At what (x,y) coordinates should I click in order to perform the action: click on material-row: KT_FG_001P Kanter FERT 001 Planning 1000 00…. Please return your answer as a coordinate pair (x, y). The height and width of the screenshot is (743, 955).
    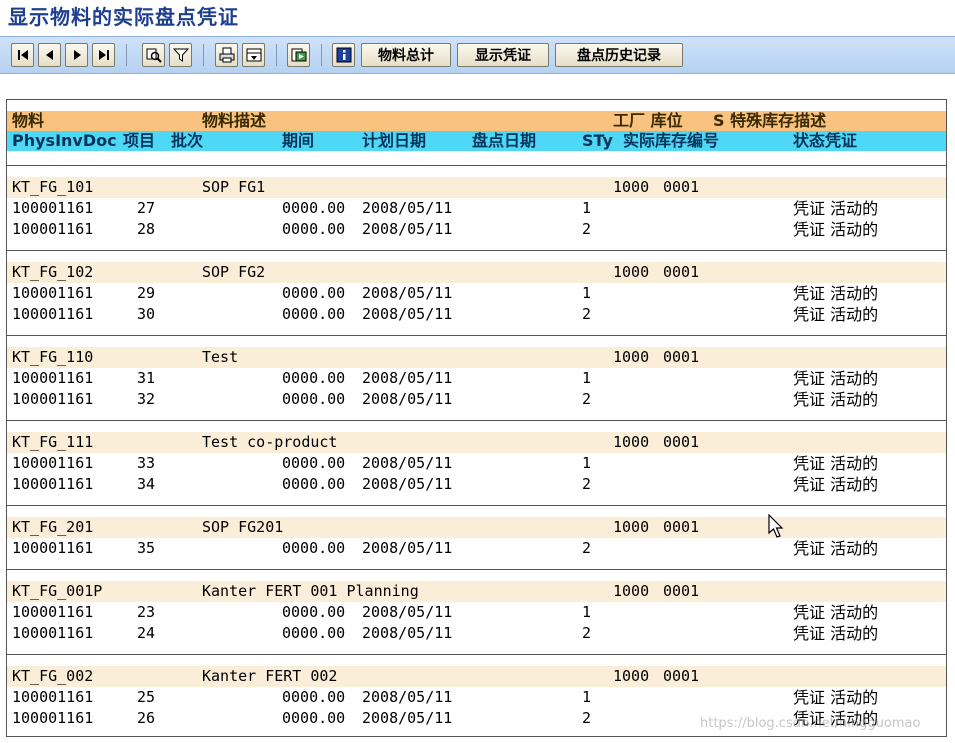
    Looking at the image, I should click on (476, 591).